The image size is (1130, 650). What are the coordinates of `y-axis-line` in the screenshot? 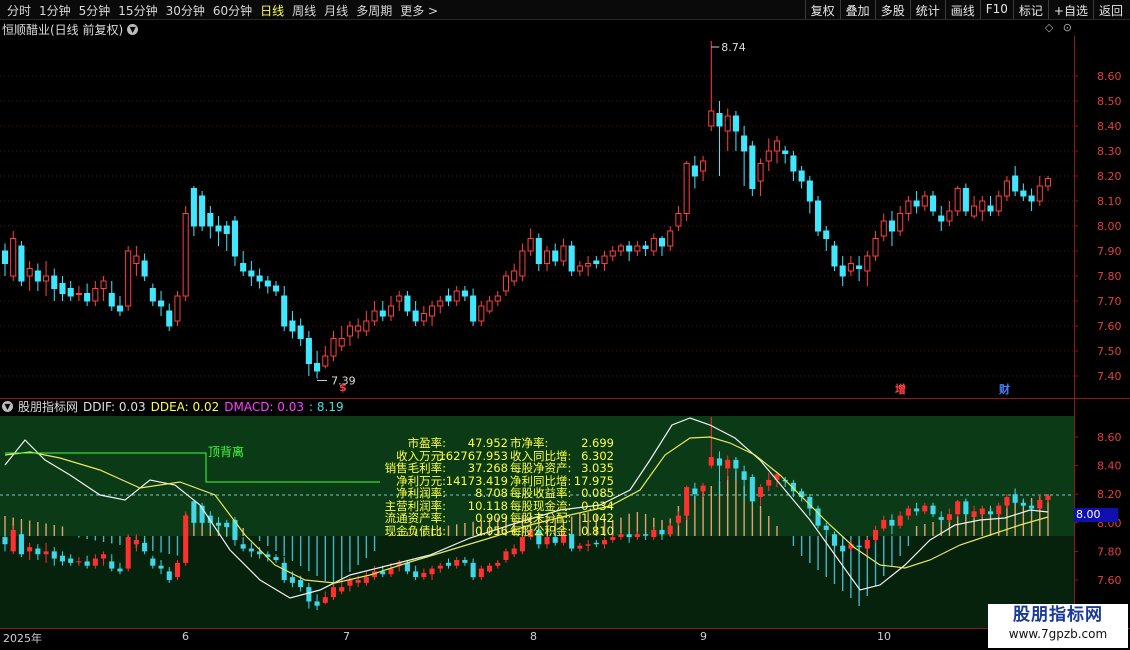 It's located at (1074, 333).